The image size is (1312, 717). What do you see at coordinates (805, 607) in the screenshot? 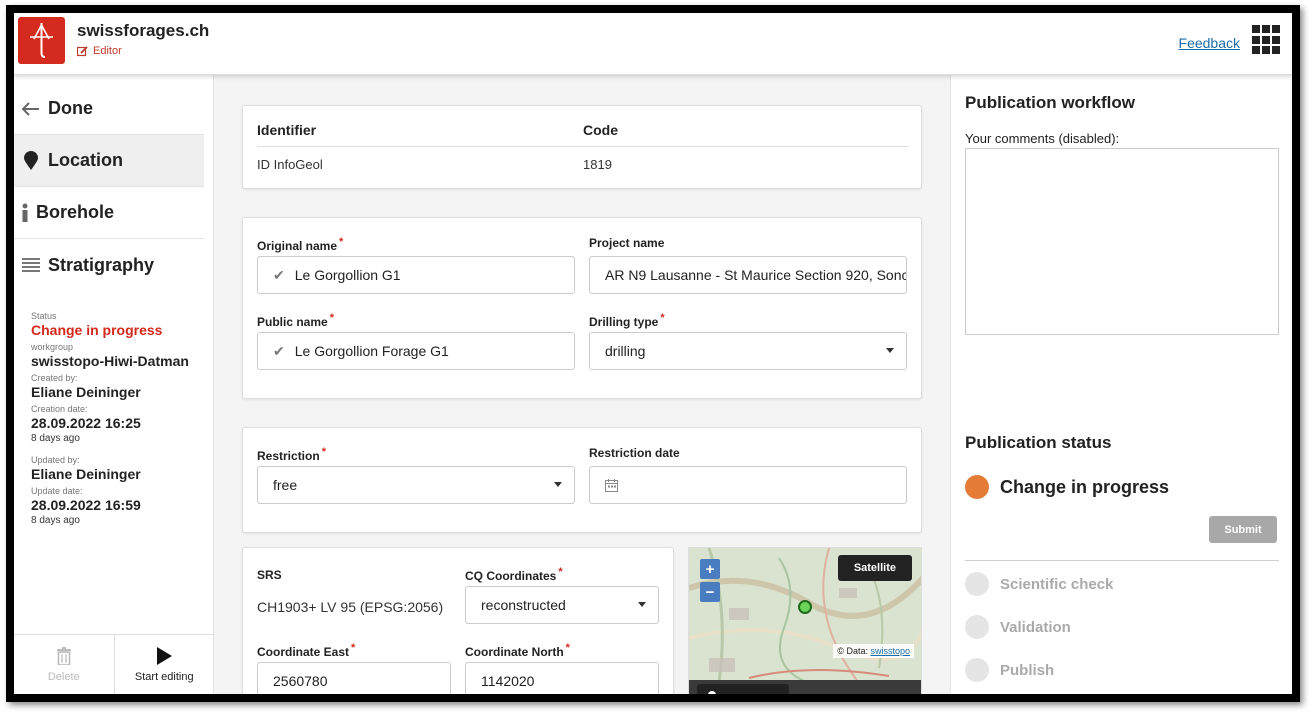
I see `borehole-marker` at bounding box center [805, 607].